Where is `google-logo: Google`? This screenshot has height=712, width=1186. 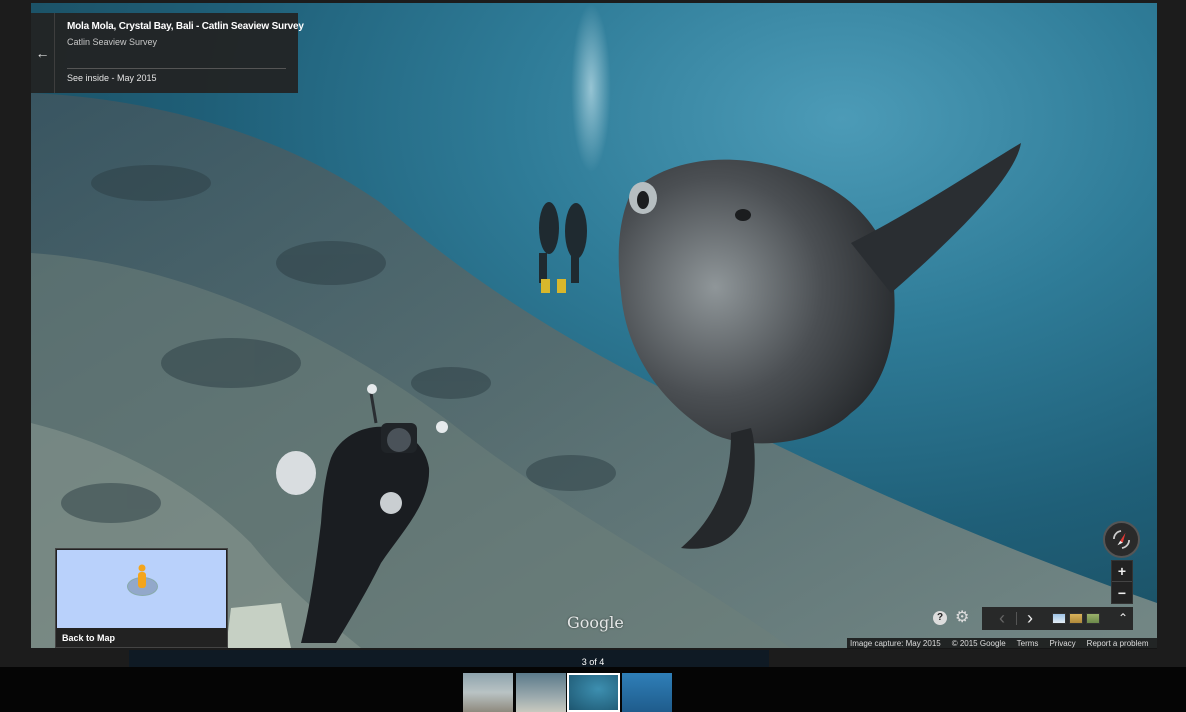 google-logo: Google is located at coordinates (595, 622).